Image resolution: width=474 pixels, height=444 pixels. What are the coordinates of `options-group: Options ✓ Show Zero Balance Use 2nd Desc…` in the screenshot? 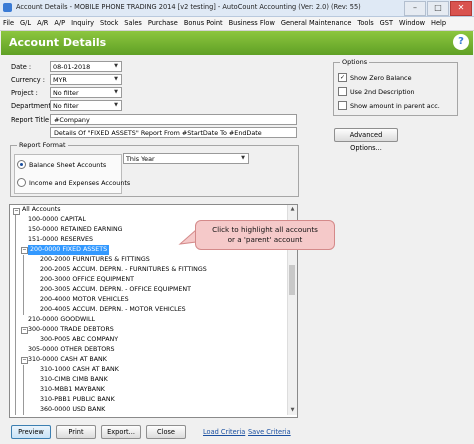 It's located at (395, 87).